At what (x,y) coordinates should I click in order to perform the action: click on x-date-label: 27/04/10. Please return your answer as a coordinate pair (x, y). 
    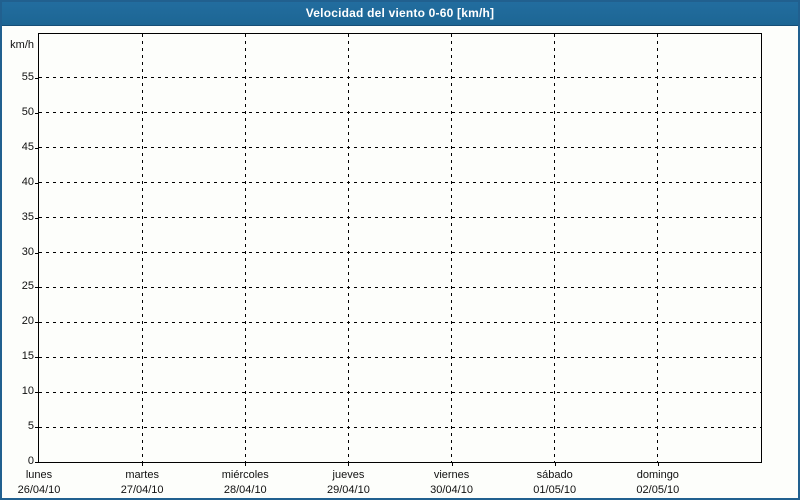
    Looking at the image, I should click on (142, 490).